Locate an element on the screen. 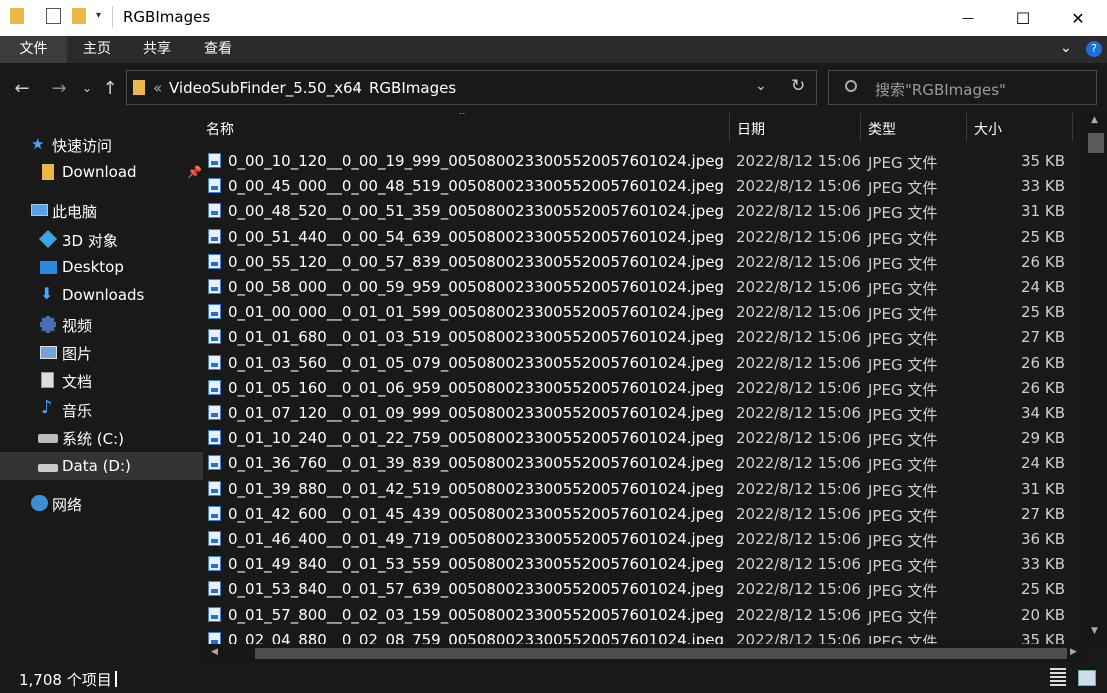  back-button: ← is located at coordinates (22, 88).